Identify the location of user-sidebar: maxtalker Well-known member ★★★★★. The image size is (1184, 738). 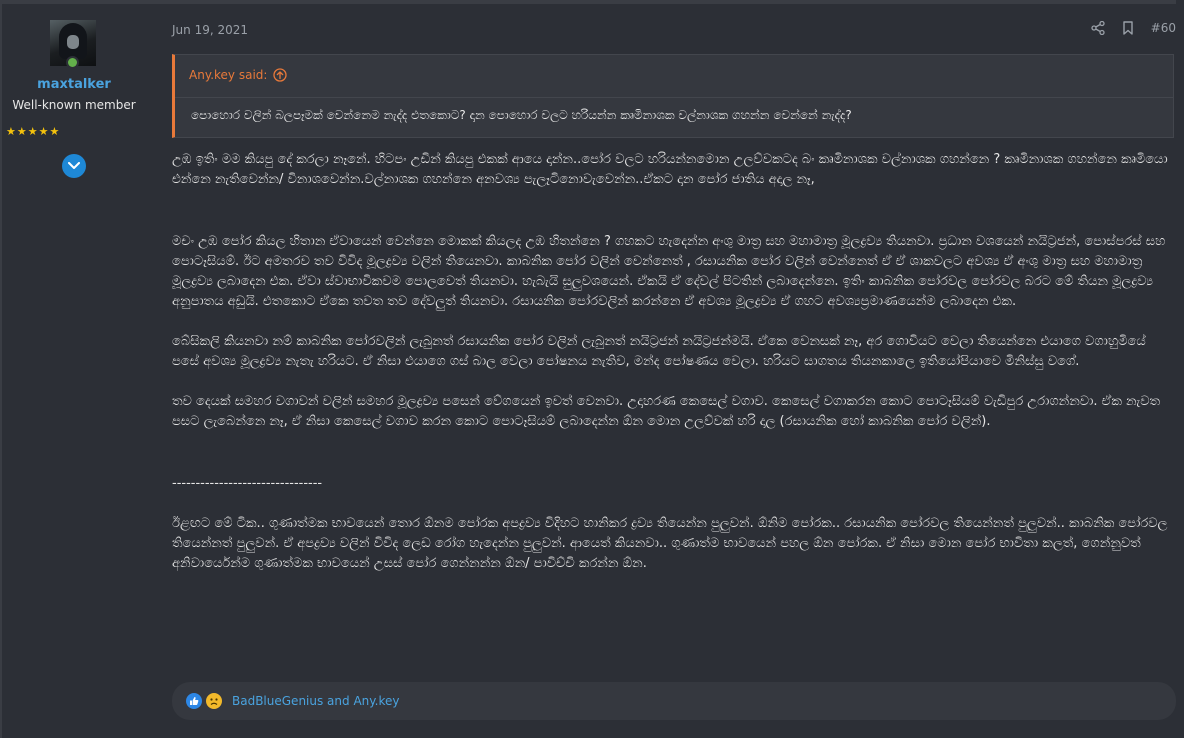
(75, 371).